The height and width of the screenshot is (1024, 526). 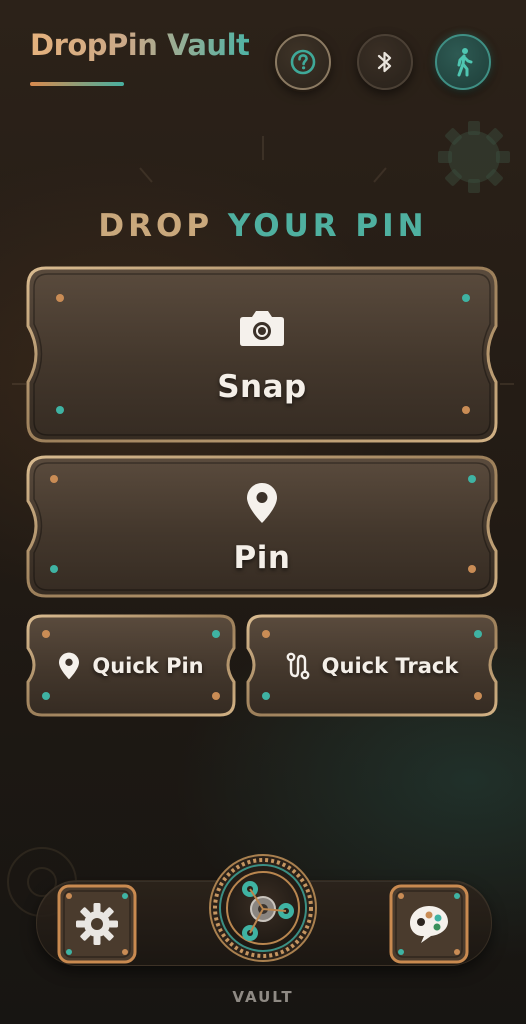 I want to click on settings-button, so click(x=97, y=924).